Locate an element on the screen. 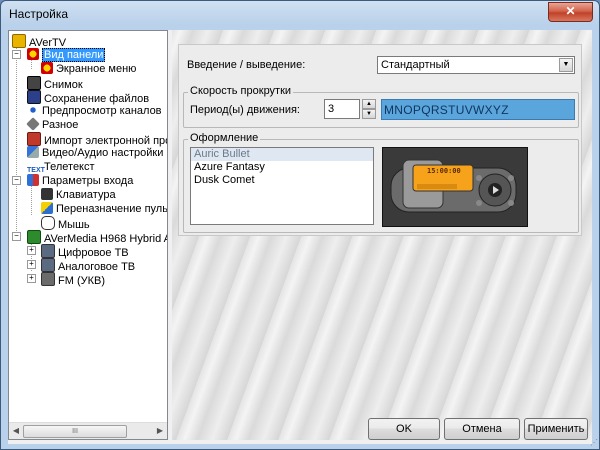  tree-item-label-selected: Вид панели is located at coordinates (74, 55).